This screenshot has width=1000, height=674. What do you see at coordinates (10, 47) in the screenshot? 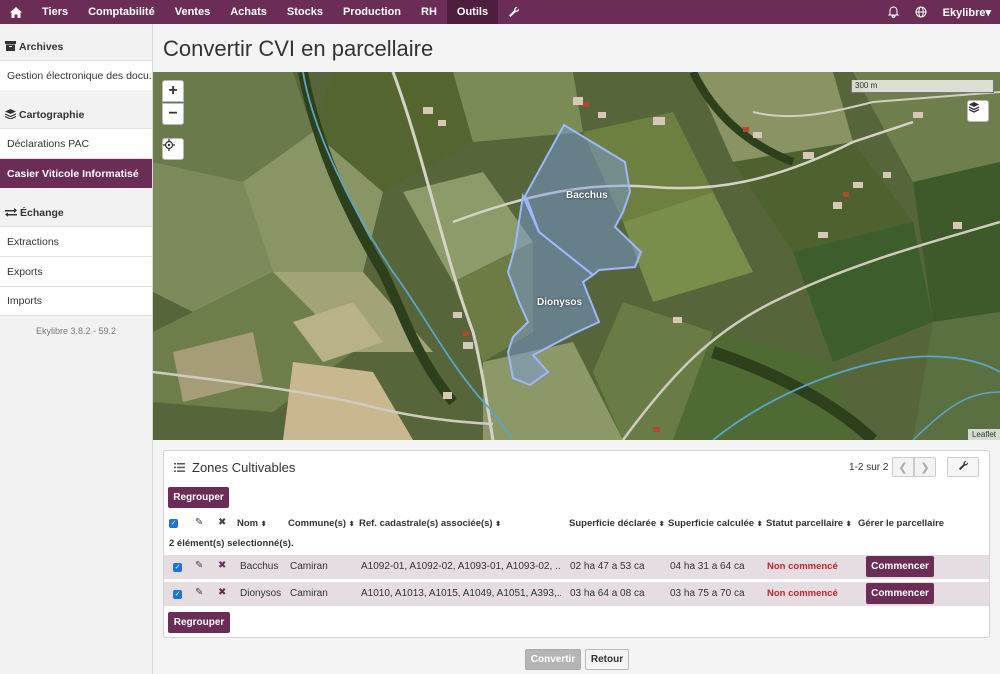
I see `archive-icon` at bounding box center [10, 47].